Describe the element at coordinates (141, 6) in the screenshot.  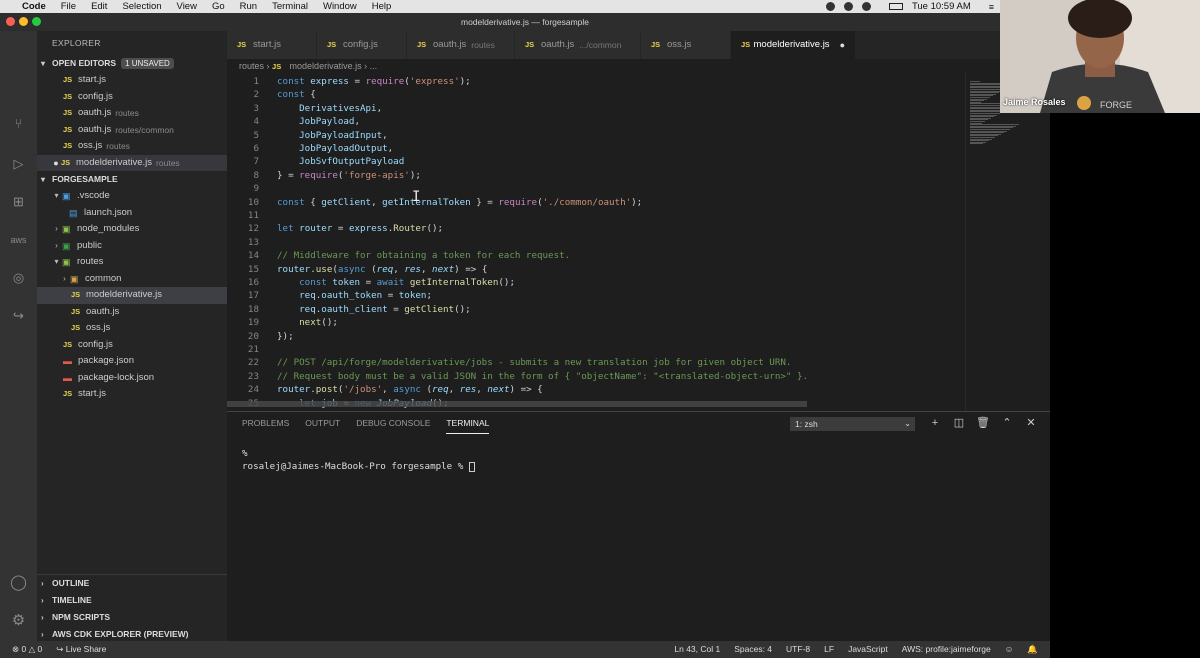
I see `menu-selection: Selection` at that location.